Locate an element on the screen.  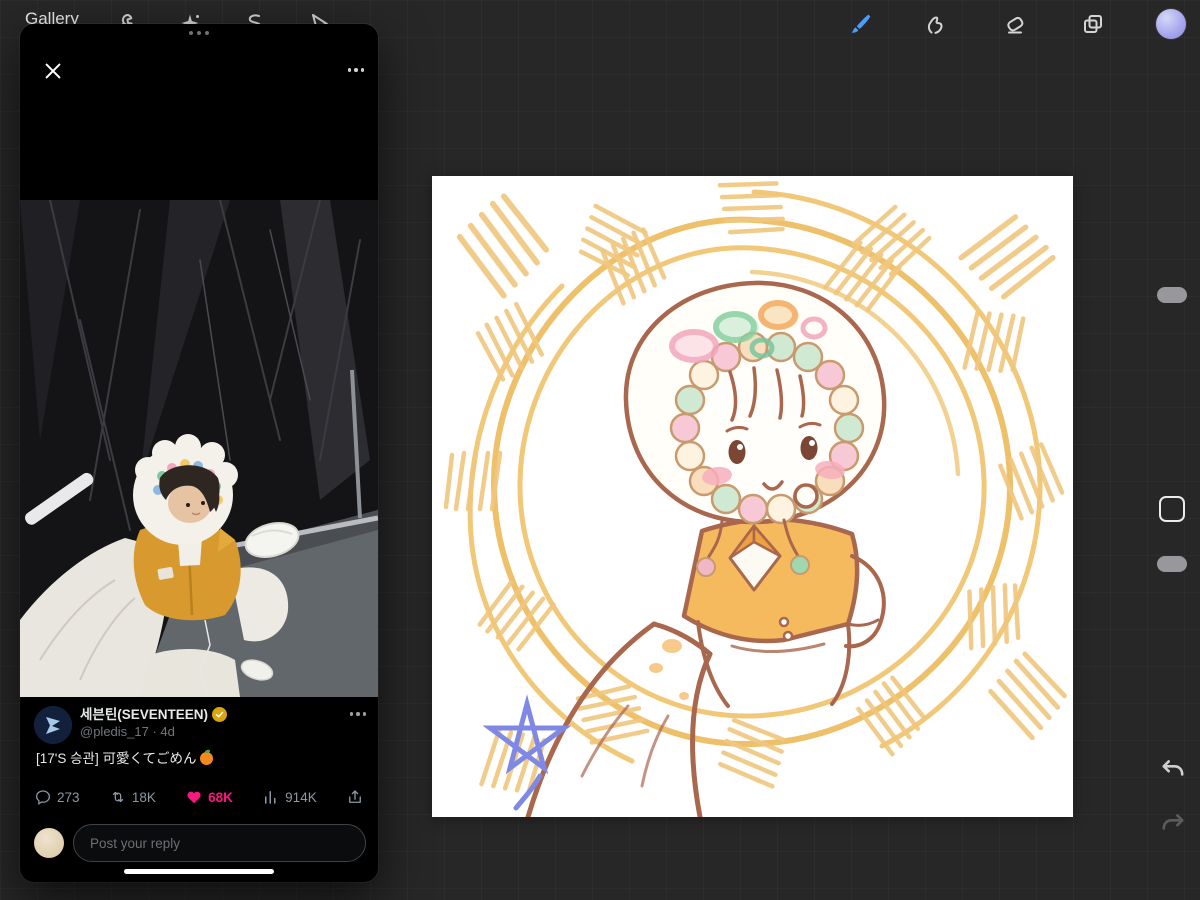
home-indicator is located at coordinates (199, 871).